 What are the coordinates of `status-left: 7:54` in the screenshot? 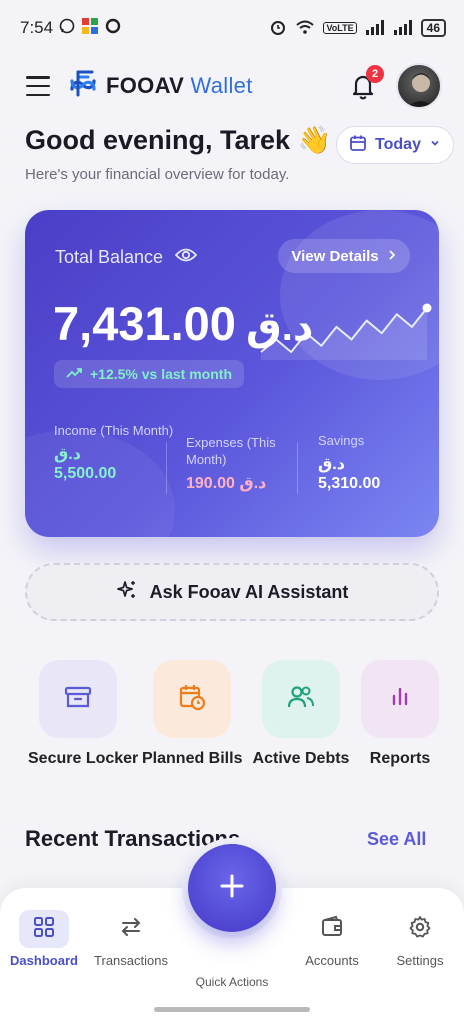 It's located at (70, 28).